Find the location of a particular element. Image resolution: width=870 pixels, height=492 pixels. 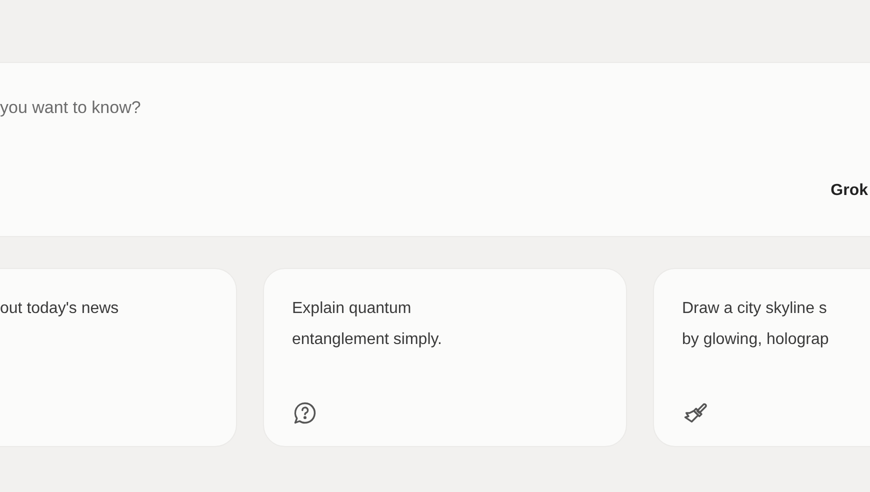

question-bubble-icon is located at coordinates (305, 413).